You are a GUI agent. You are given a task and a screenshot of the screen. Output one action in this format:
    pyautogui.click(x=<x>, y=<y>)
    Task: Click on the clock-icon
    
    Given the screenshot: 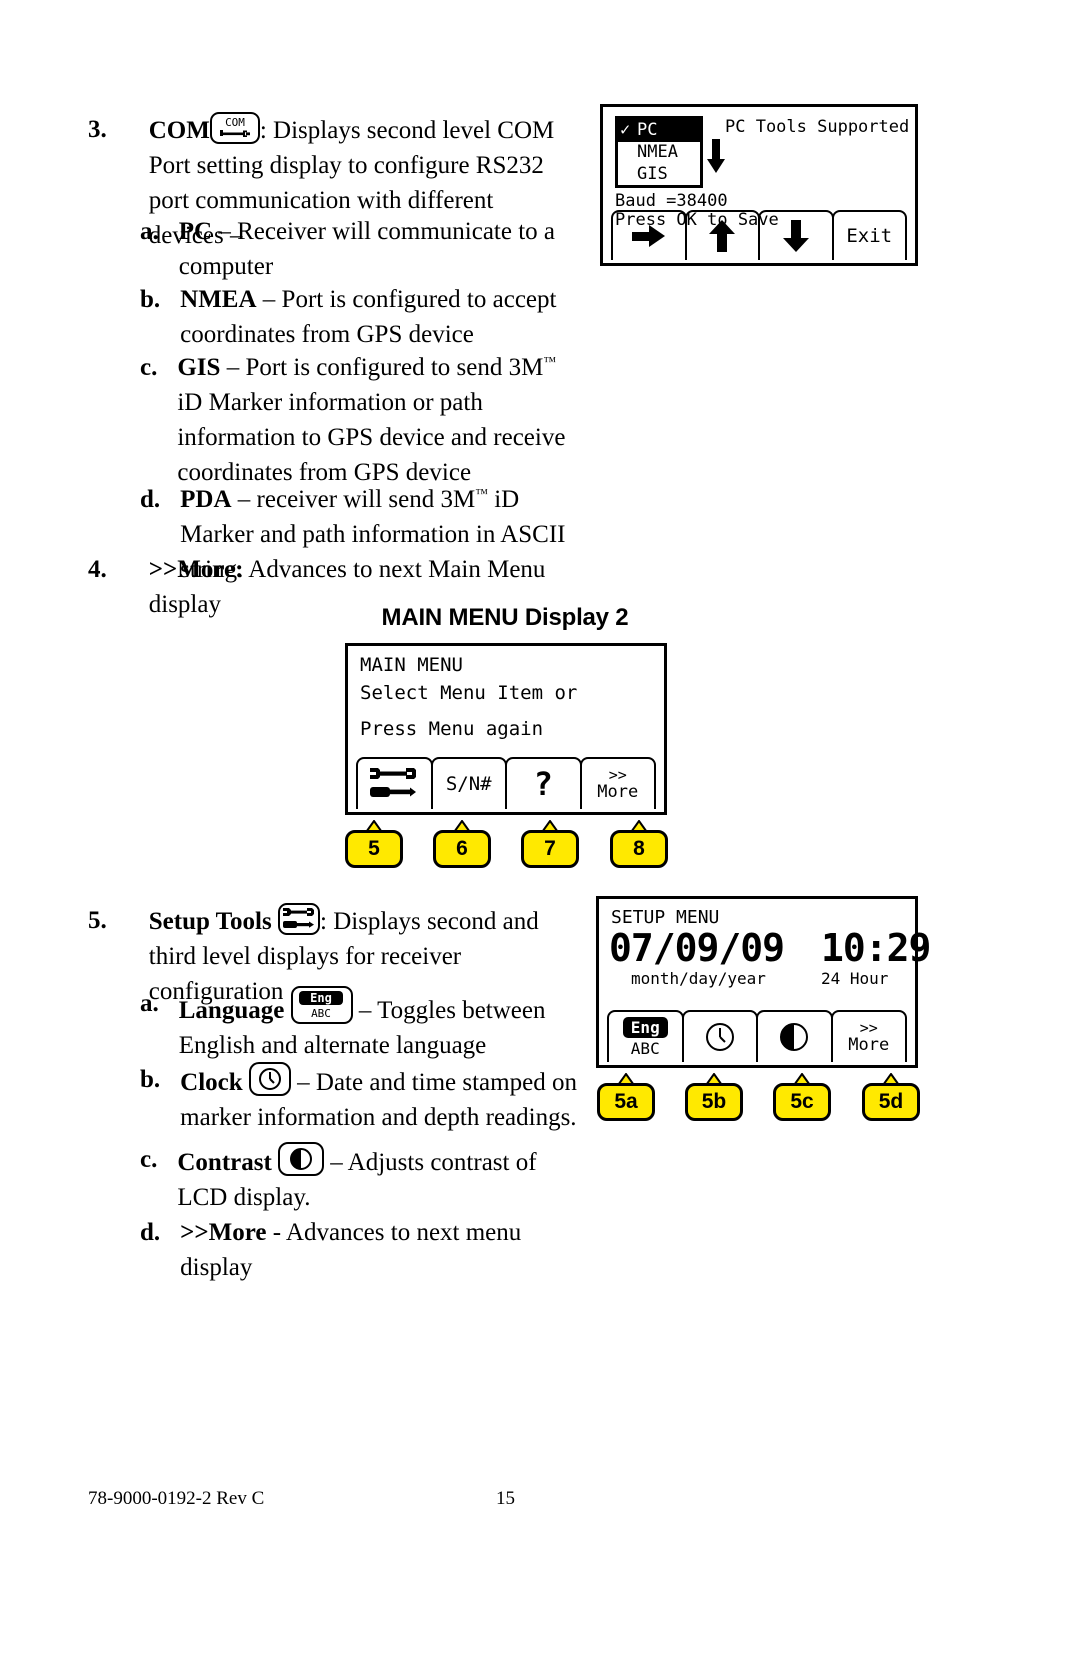 What is the action you would take?
    pyautogui.click(x=719, y=1037)
    